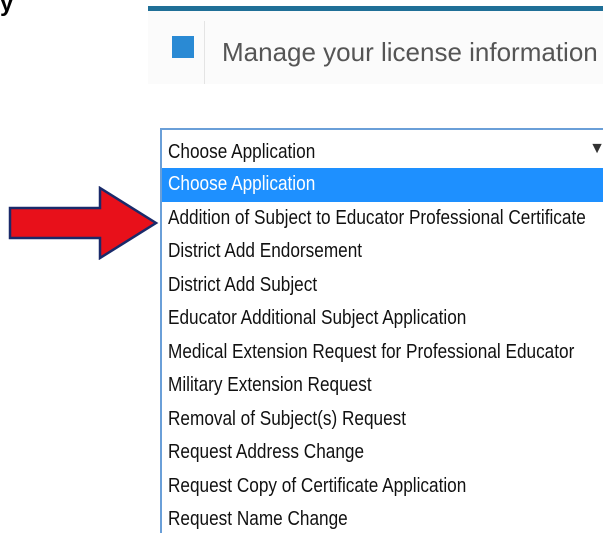 Image resolution: width=603 pixels, height=533 pixels. What do you see at coordinates (242, 152) in the screenshot?
I see `select-current-value: Choose Application` at bounding box center [242, 152].